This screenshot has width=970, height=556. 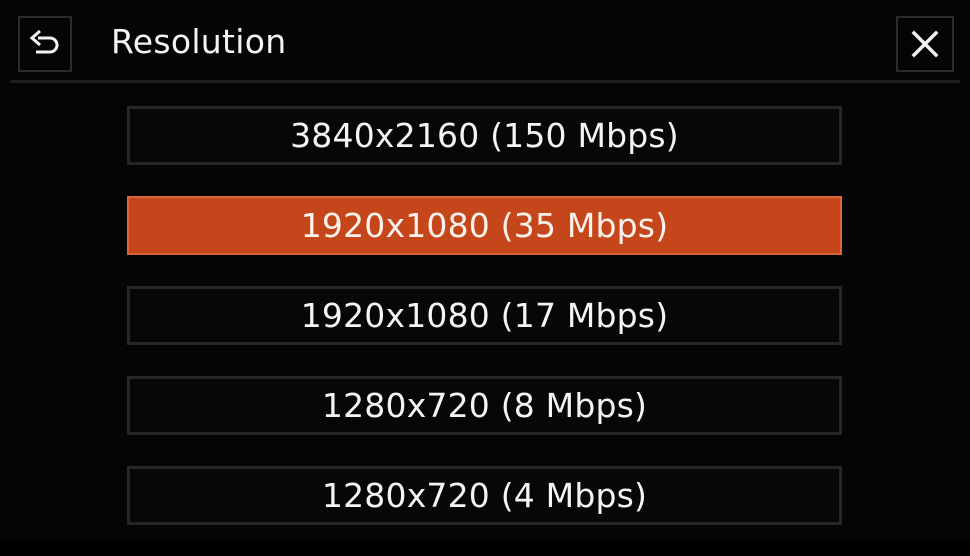 I want to click on close-button, so click(x=925, y=44).